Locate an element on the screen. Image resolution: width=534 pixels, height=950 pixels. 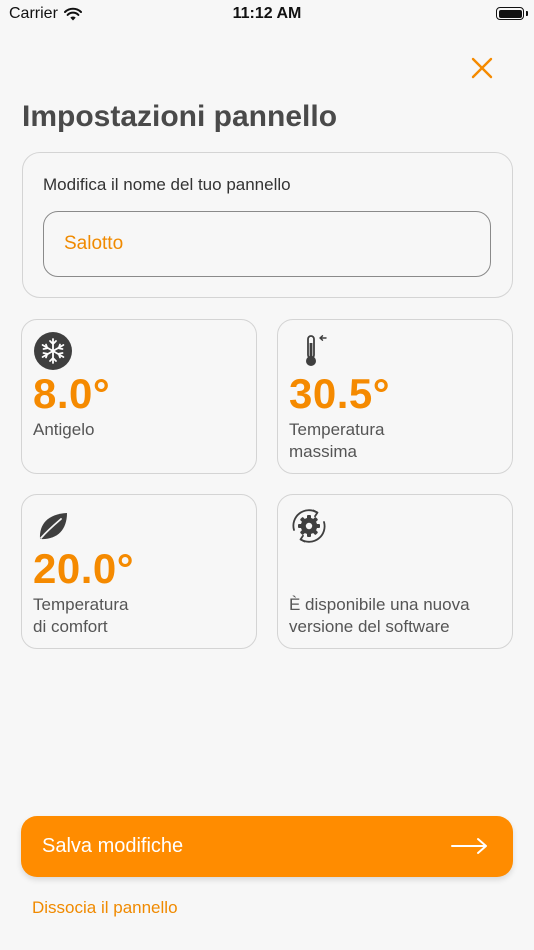
leaf-icon is located at coordinates (53, 526).